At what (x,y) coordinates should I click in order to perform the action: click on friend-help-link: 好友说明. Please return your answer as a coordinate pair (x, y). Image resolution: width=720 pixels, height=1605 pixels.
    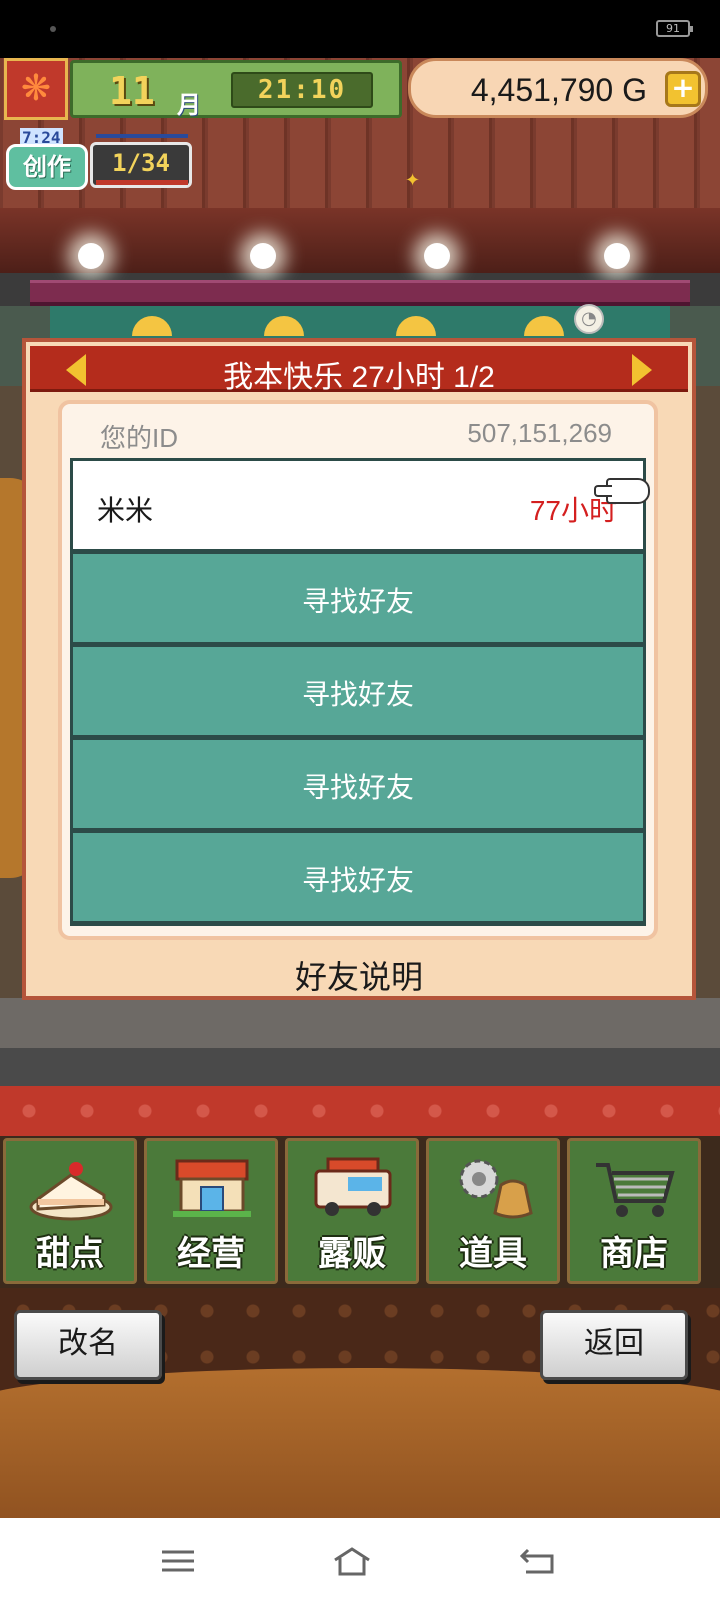
    Looking at the image, I should click on (359, 975).